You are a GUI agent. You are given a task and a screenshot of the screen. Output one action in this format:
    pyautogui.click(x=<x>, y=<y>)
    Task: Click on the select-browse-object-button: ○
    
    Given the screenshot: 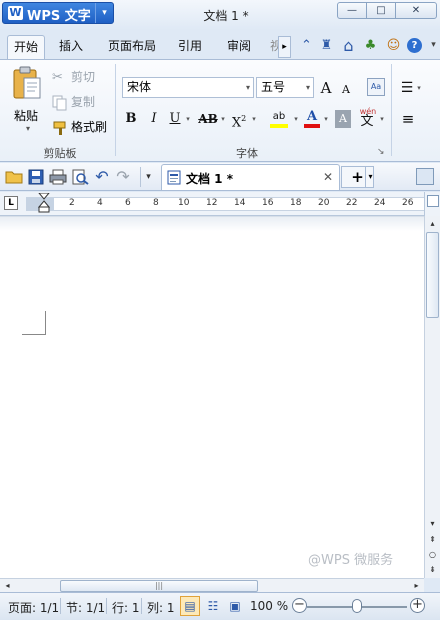 What is the action you would take?
    pyautogui.click(x=432, y=554)
    